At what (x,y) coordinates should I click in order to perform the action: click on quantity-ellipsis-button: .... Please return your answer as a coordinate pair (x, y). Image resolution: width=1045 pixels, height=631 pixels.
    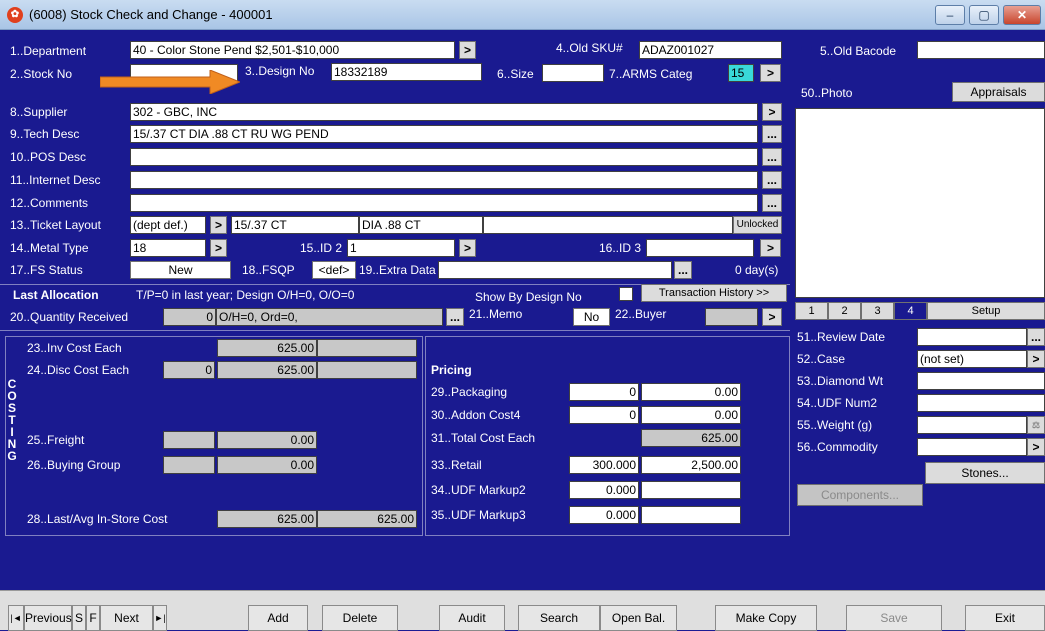
    Looking at the image, I should click on (455, 317).